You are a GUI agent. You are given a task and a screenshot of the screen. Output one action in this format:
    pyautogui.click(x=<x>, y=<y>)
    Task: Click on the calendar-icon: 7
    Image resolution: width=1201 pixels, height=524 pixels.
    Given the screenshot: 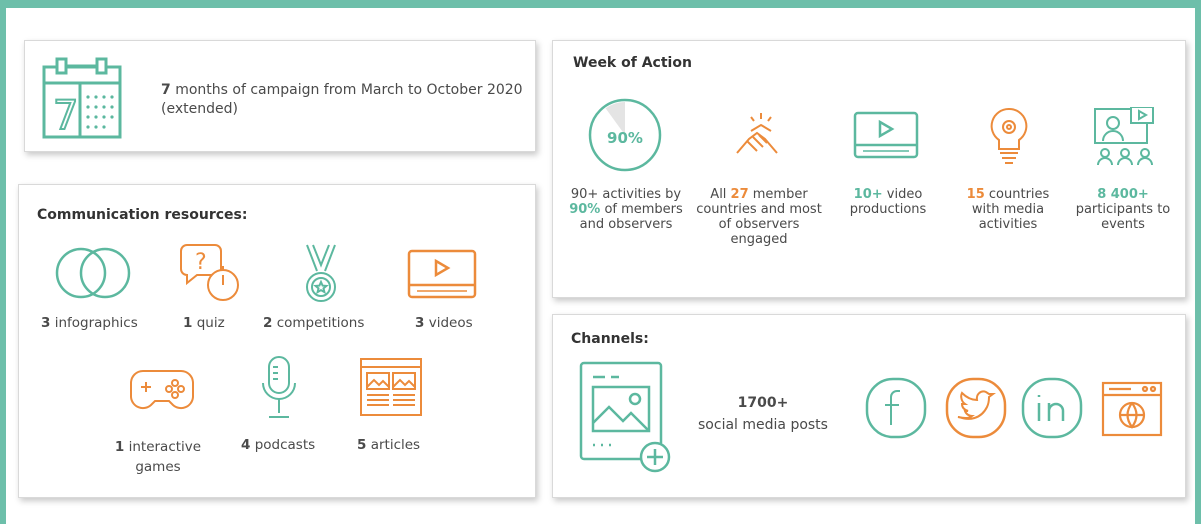 What is the action you would take?
    pyautogui.click(x=82, y=98)
    